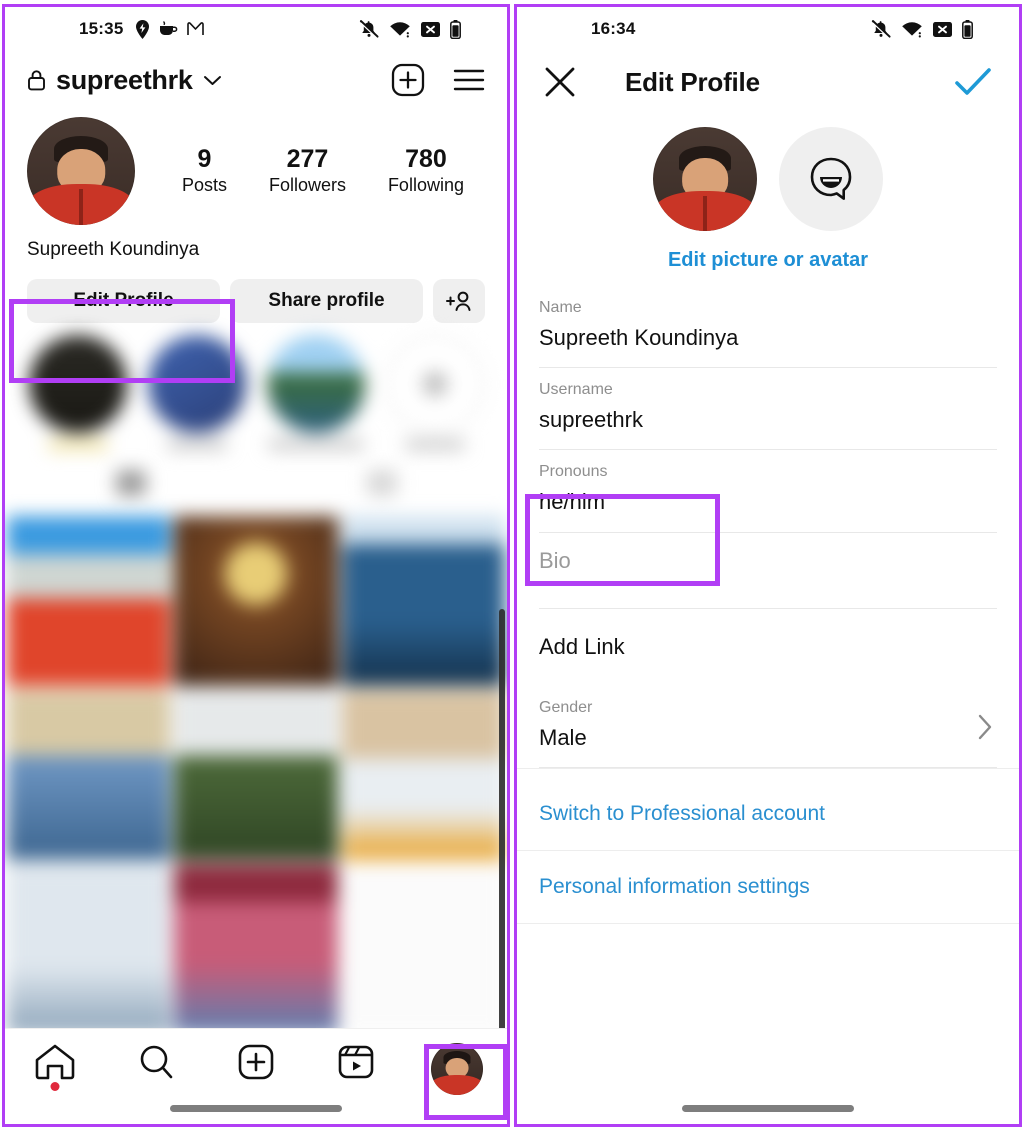 The image size is (1024, 1131). I want to click on field-pronouns-label: Pronouns, so click(573, 472).